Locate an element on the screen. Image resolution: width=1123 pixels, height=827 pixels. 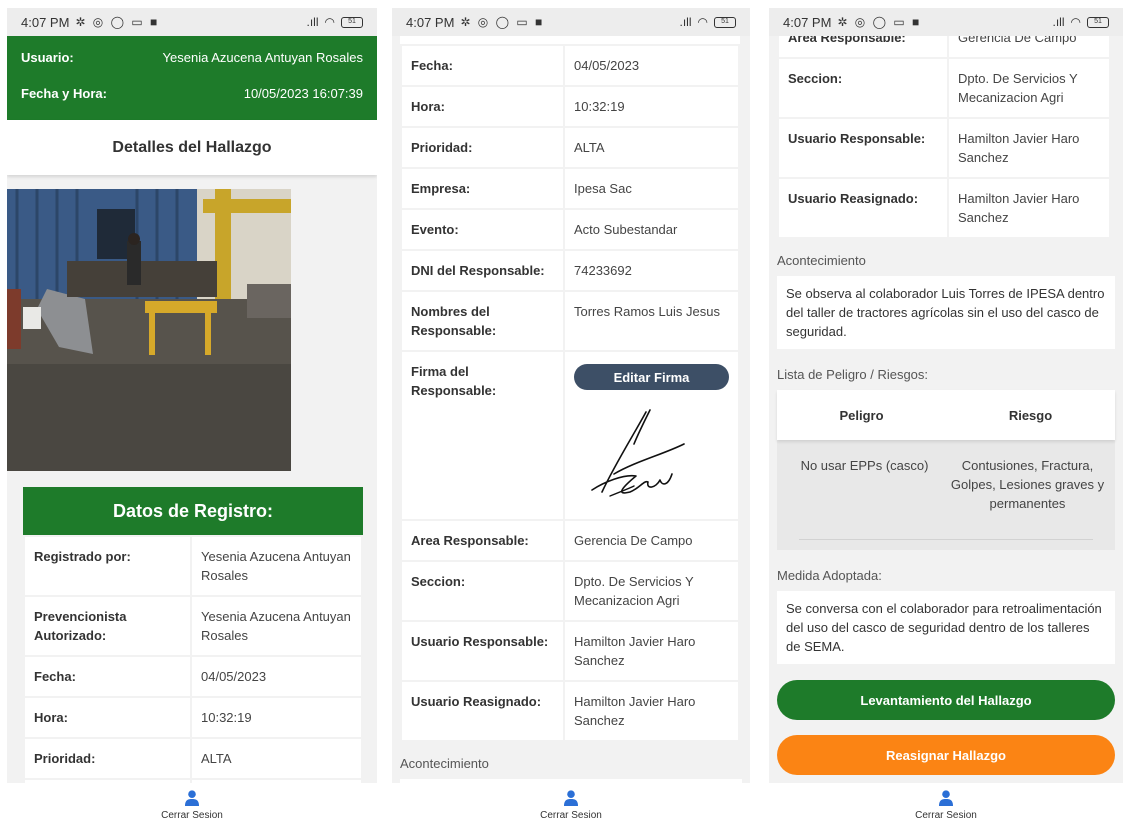
fecha-hora-value: 10/05/2023 16:07:39 is located at coordinates (303, 93).